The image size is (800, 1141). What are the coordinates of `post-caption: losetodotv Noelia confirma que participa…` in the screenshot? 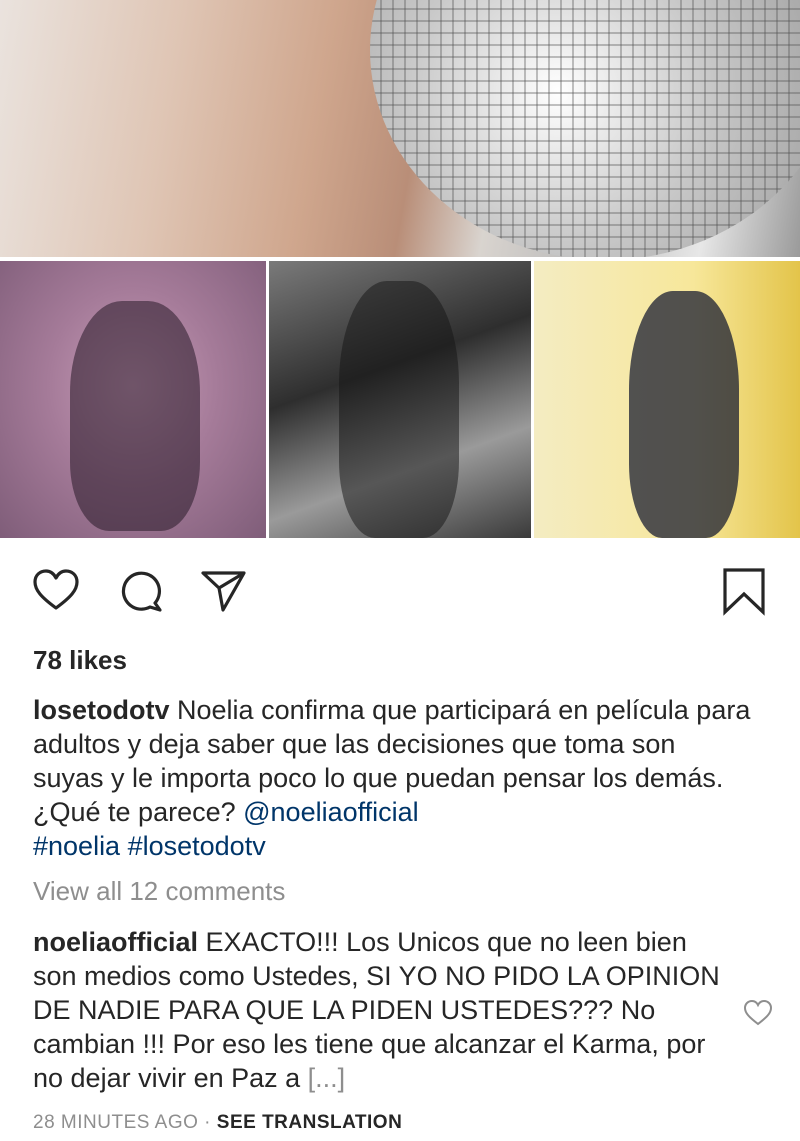 It's located at (393, 778).